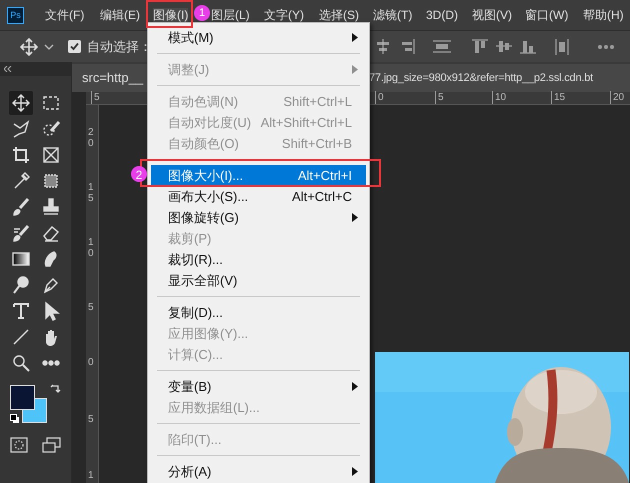 The width and height of the screenshot is (630, 483). What do you see at coordinates (481, 78) in the screenshot?
I see `document-tab-title: 77.jpg_size=980x912&refer=http__p2.ssl.cdn.bt` at bounding box center [481, 78].